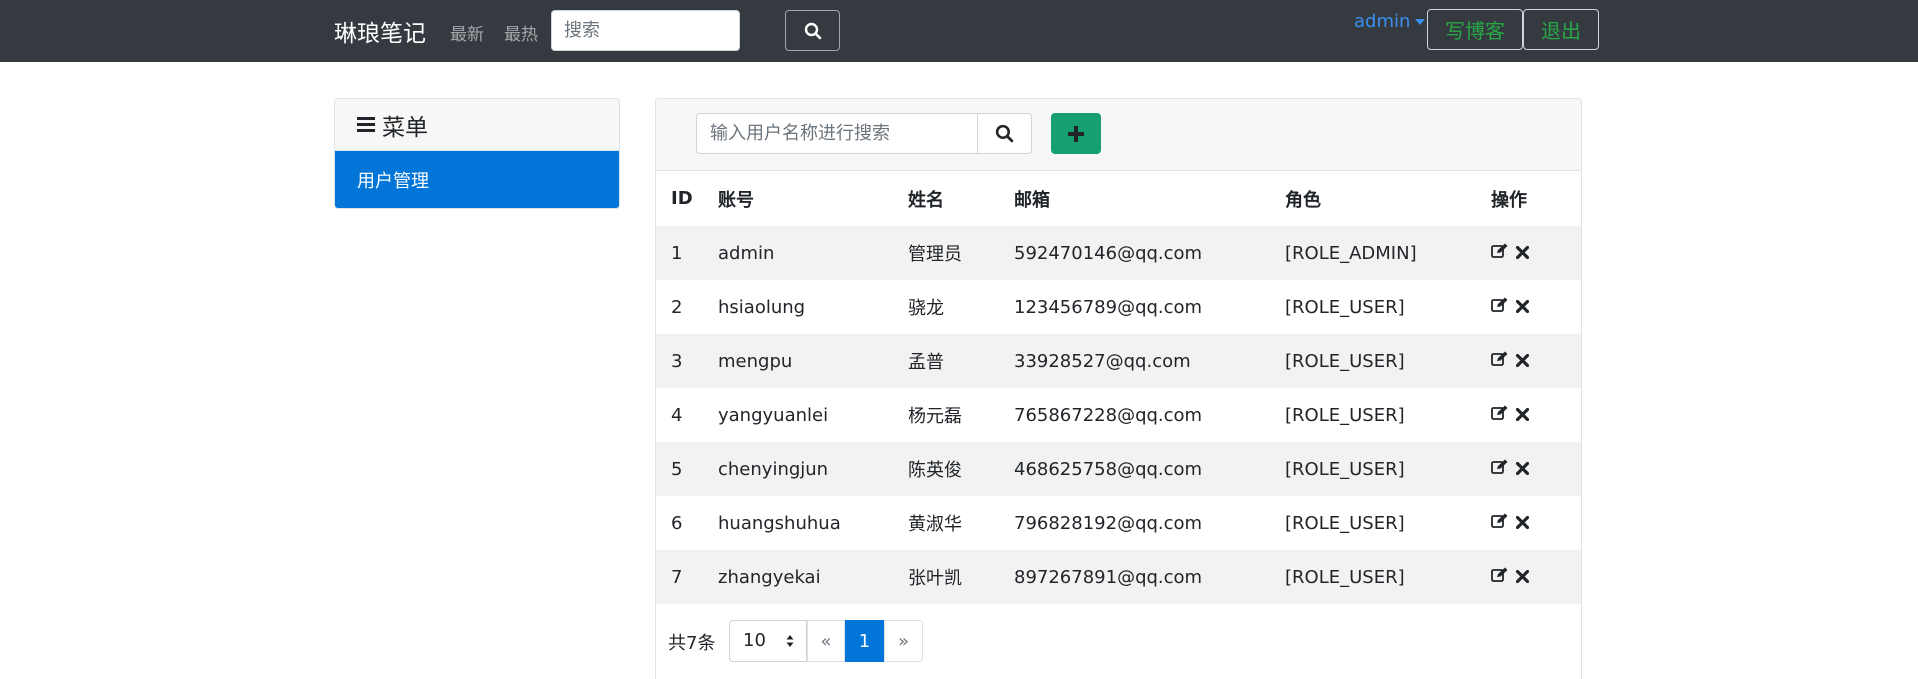 The height and width of the screenshot is (679, 1918). Describe the element at coordinates (837, 133) in the screenshot. I see `user-search-input: 输入用户名称进行搜索` at that location.